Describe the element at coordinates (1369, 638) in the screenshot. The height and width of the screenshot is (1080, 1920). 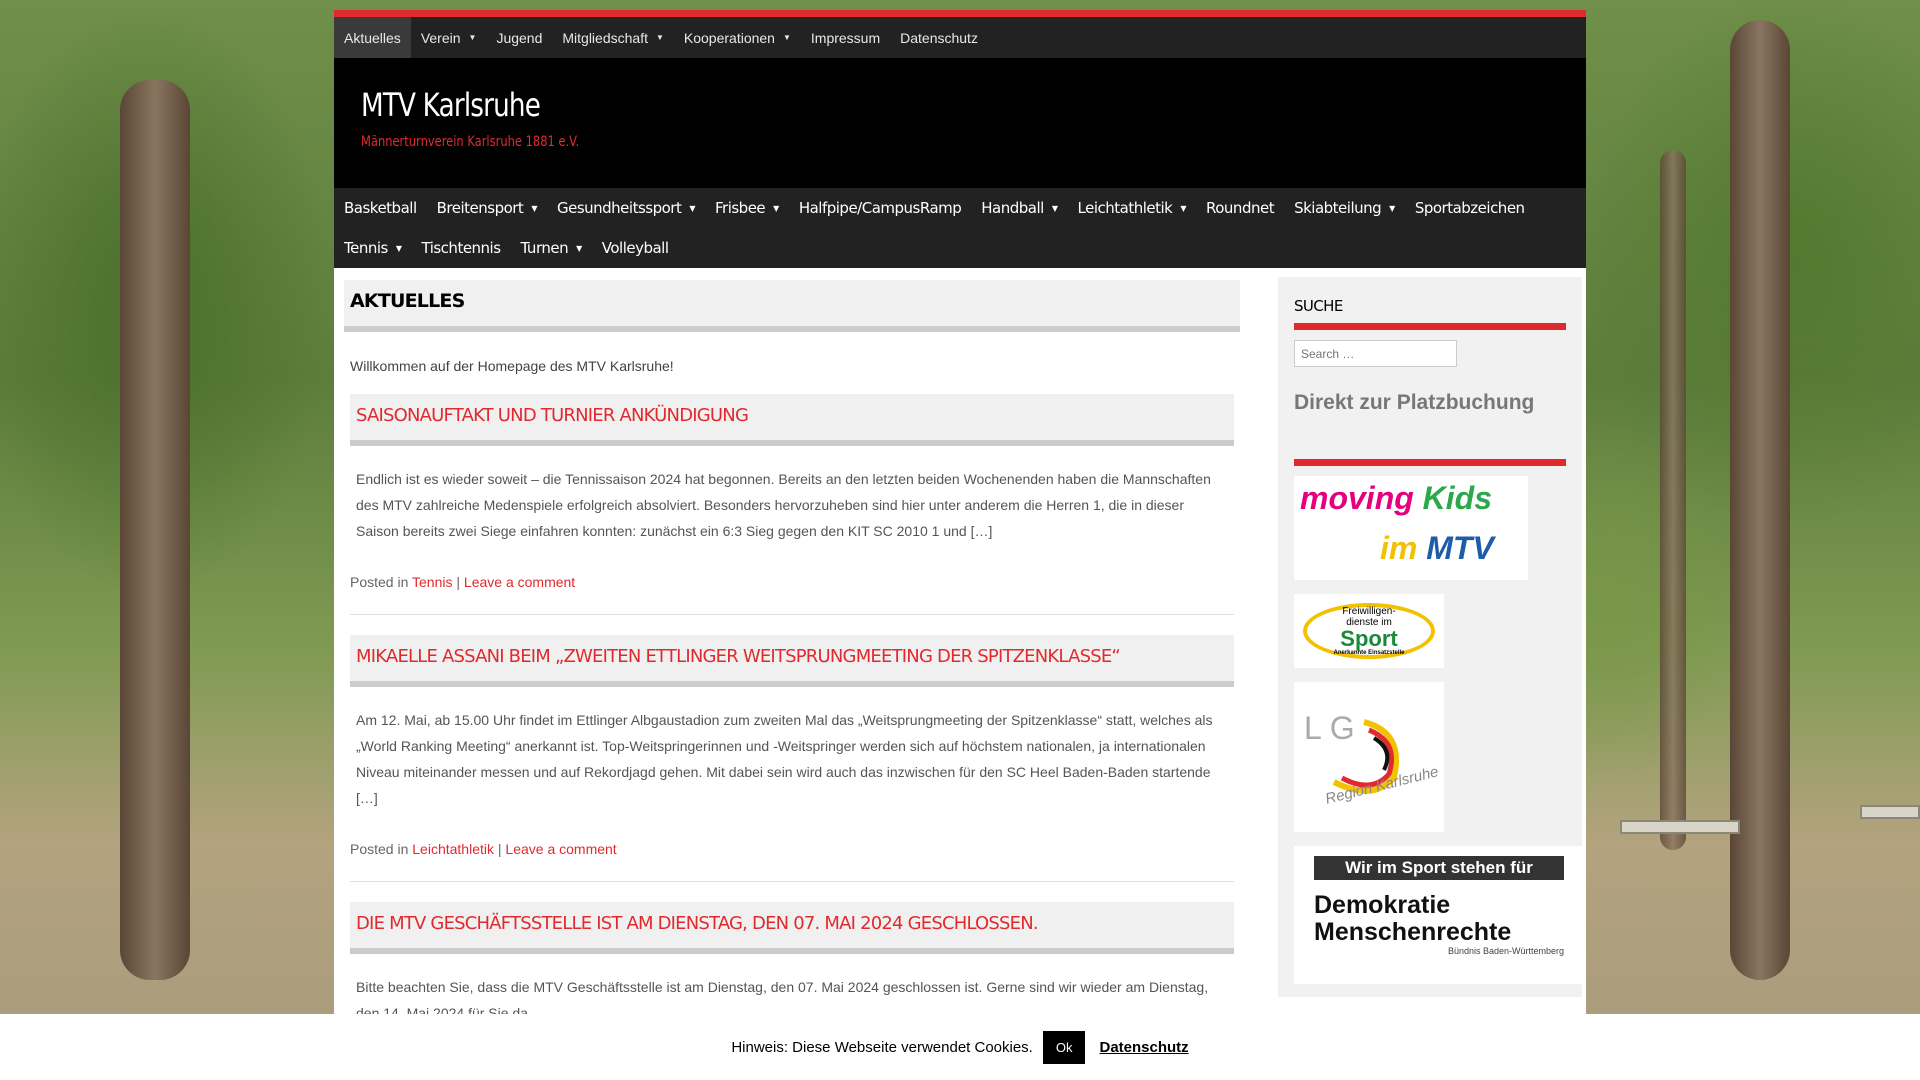
I see `fsj-line3: Sport` at that location.